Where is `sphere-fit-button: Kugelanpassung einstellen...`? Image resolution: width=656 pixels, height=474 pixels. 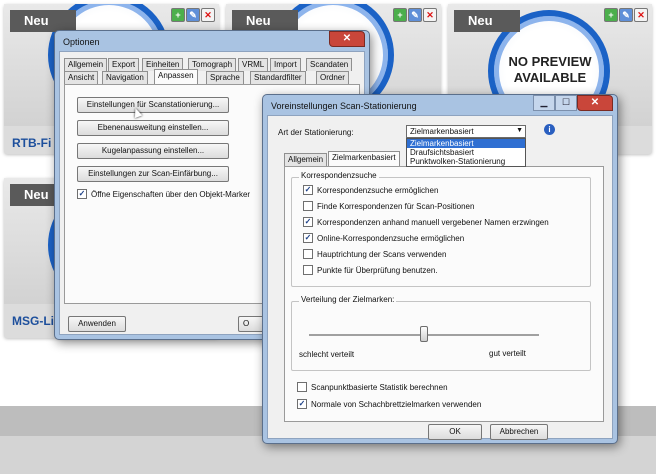 sphere-fit-button: Kugelanpassung einstellen... is located at coordinates (153, 151).